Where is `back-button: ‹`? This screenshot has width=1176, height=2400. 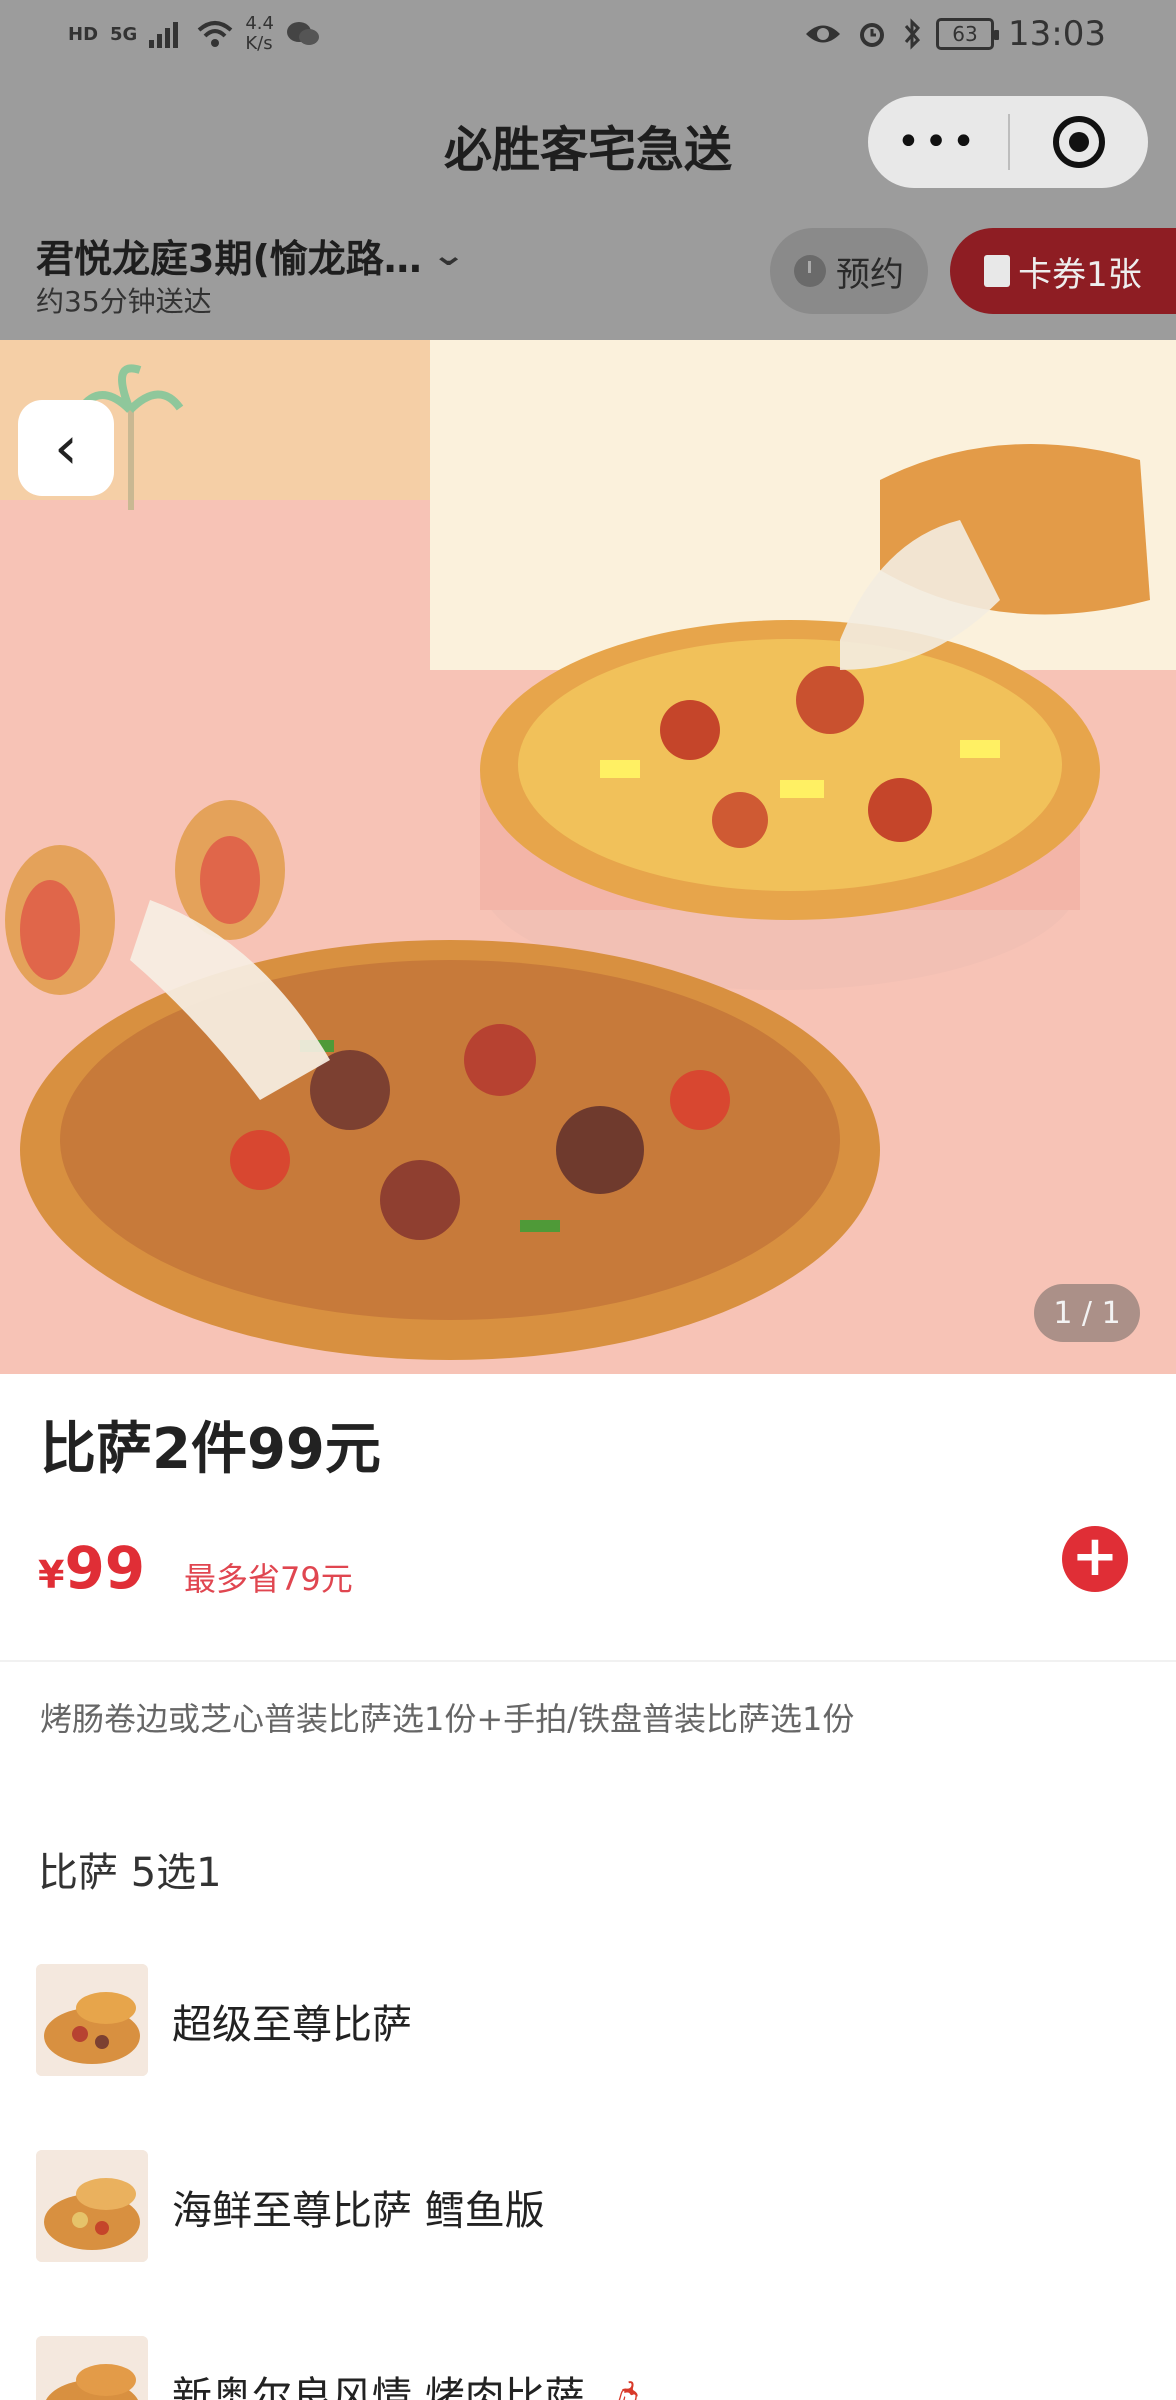
back-button: ‹ is located at coordinates (66, 448).